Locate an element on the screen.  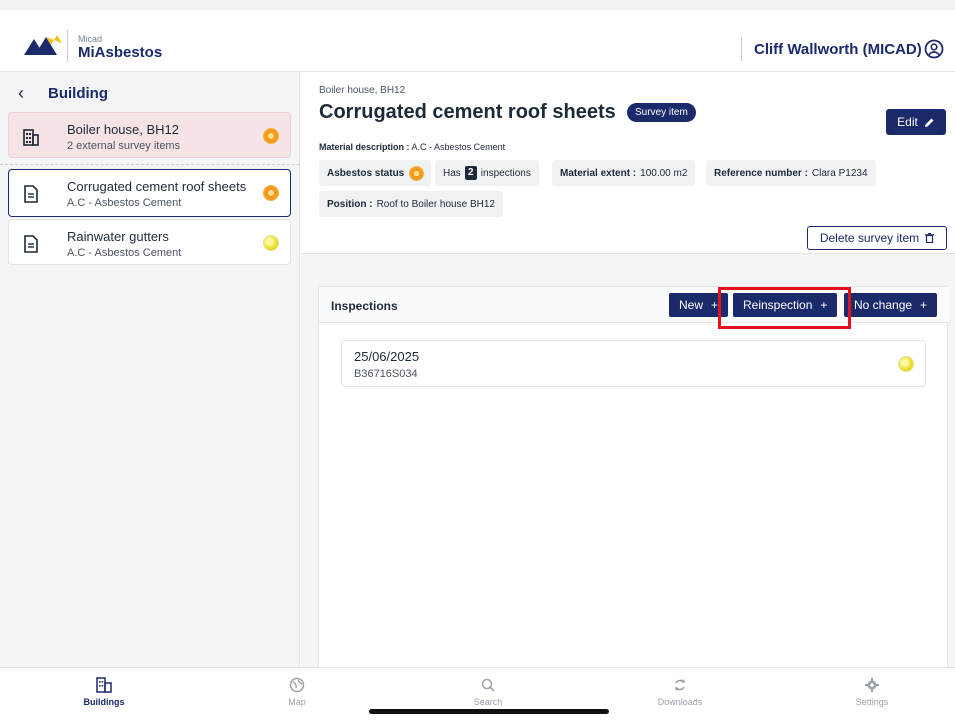
tab-buildings: Buildings is located at coordinates (104, 692).